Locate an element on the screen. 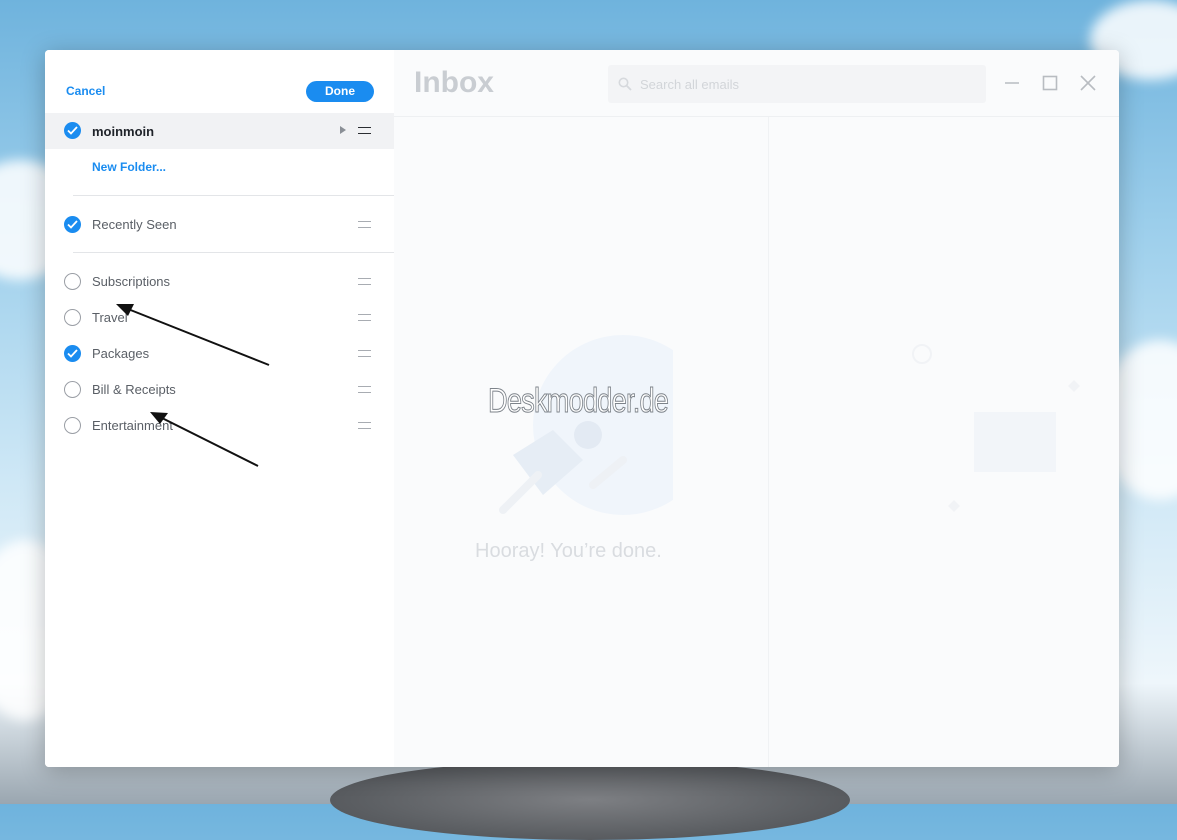 The height and width of the screenshot is (840, 1177). background-animal-fur is located at coordinates (590, 800).